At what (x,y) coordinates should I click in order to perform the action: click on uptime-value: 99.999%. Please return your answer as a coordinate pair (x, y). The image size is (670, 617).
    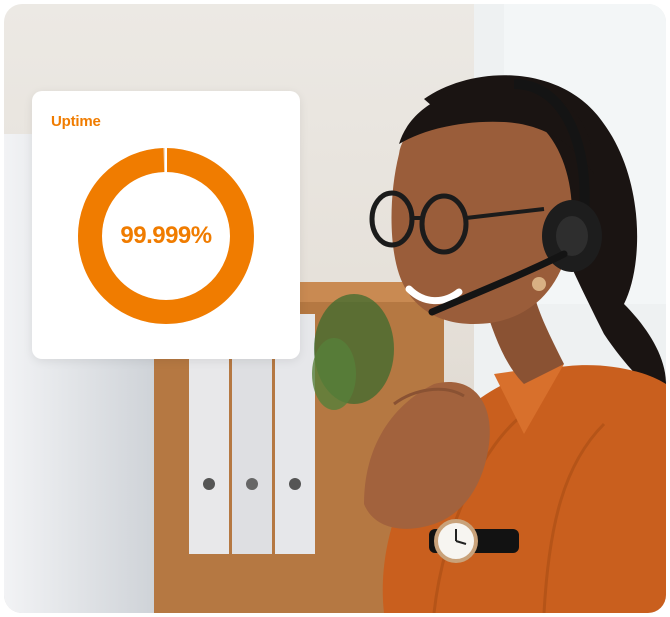
    Looking at the image, I should click on (166, 235).